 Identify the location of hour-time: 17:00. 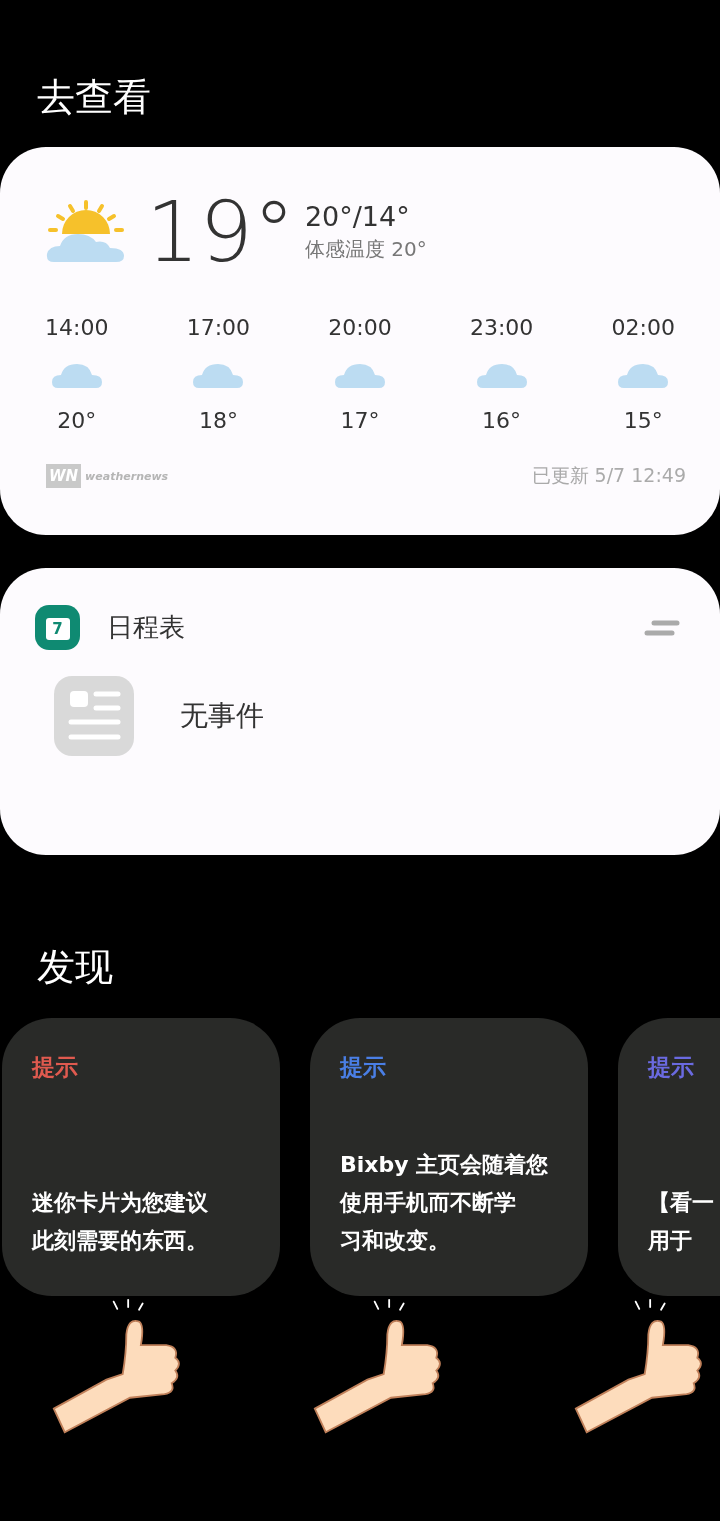
(218, 327).